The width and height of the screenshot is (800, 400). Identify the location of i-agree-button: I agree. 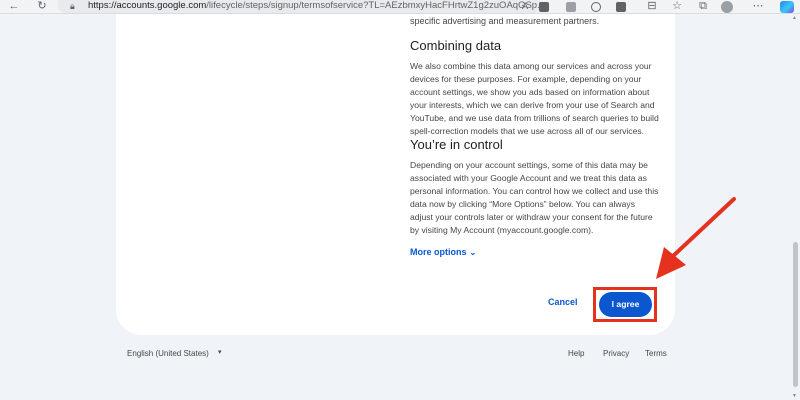
(625, 304).